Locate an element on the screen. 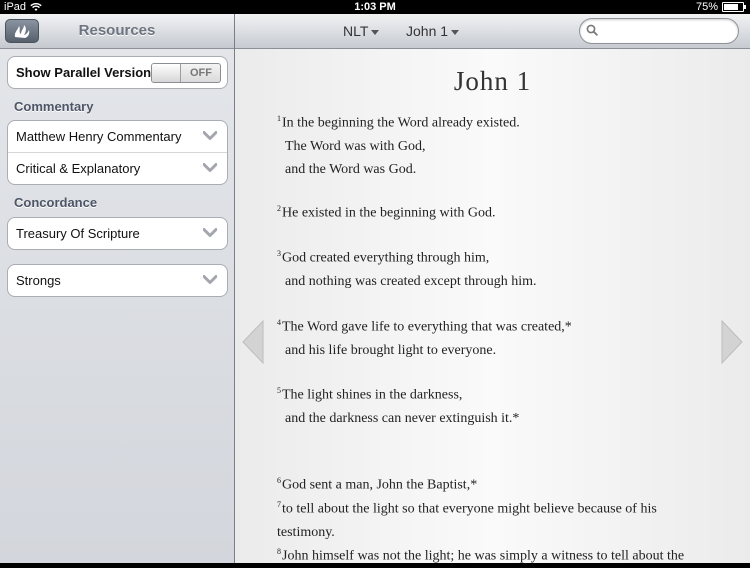 The width and height of the screenshot is (750, 568). toggle-knob is located at coordinates (166, 73).